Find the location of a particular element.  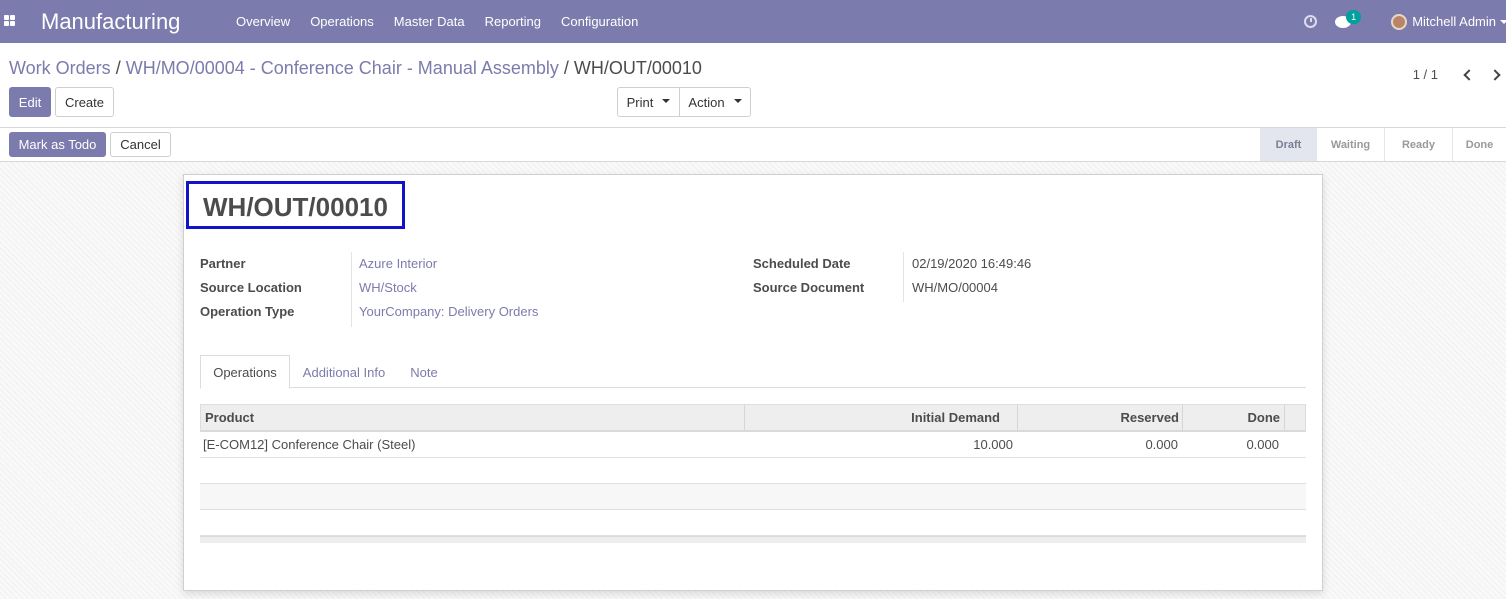

mark-as-todo-button: Mark as Todo is located at coordinates (57, 144).